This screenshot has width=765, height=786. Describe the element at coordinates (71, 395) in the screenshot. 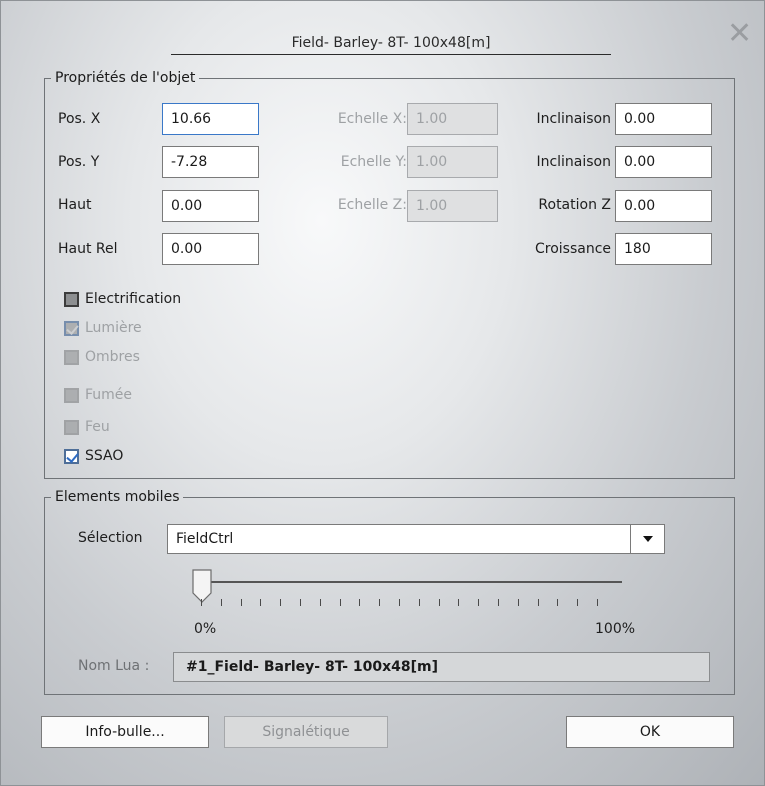

I see `fumee-box` at that location.